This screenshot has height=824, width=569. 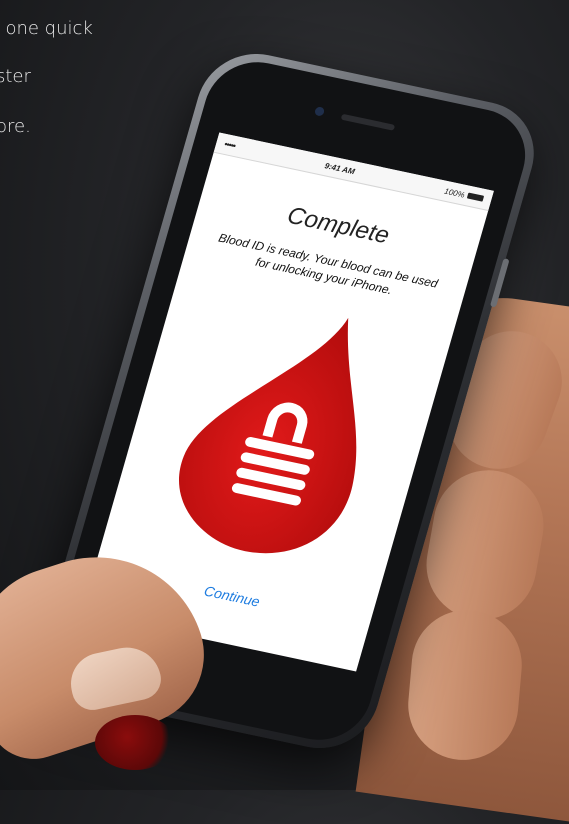 I want to click on battery-percent: 100%, so click(x=454, y=193).